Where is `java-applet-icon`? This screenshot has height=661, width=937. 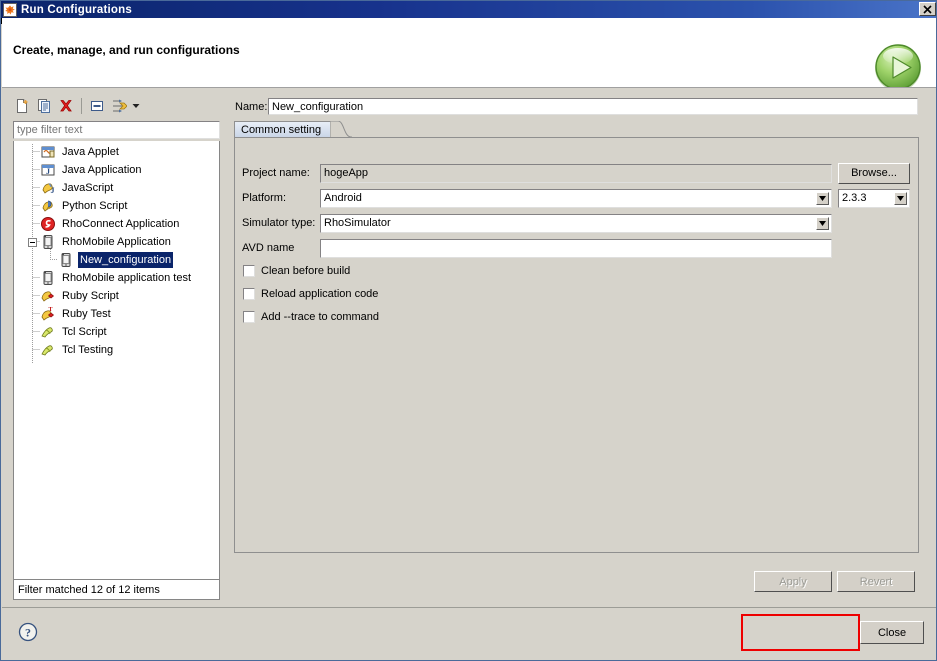 java-applet-icon is located at coordinates (48, 152).